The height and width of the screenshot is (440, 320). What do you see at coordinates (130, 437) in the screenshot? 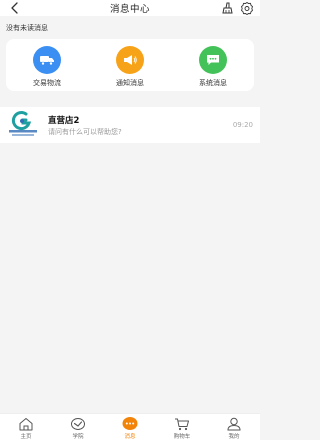
I see `tab-label: 消息` at bounding box center [130, 437].